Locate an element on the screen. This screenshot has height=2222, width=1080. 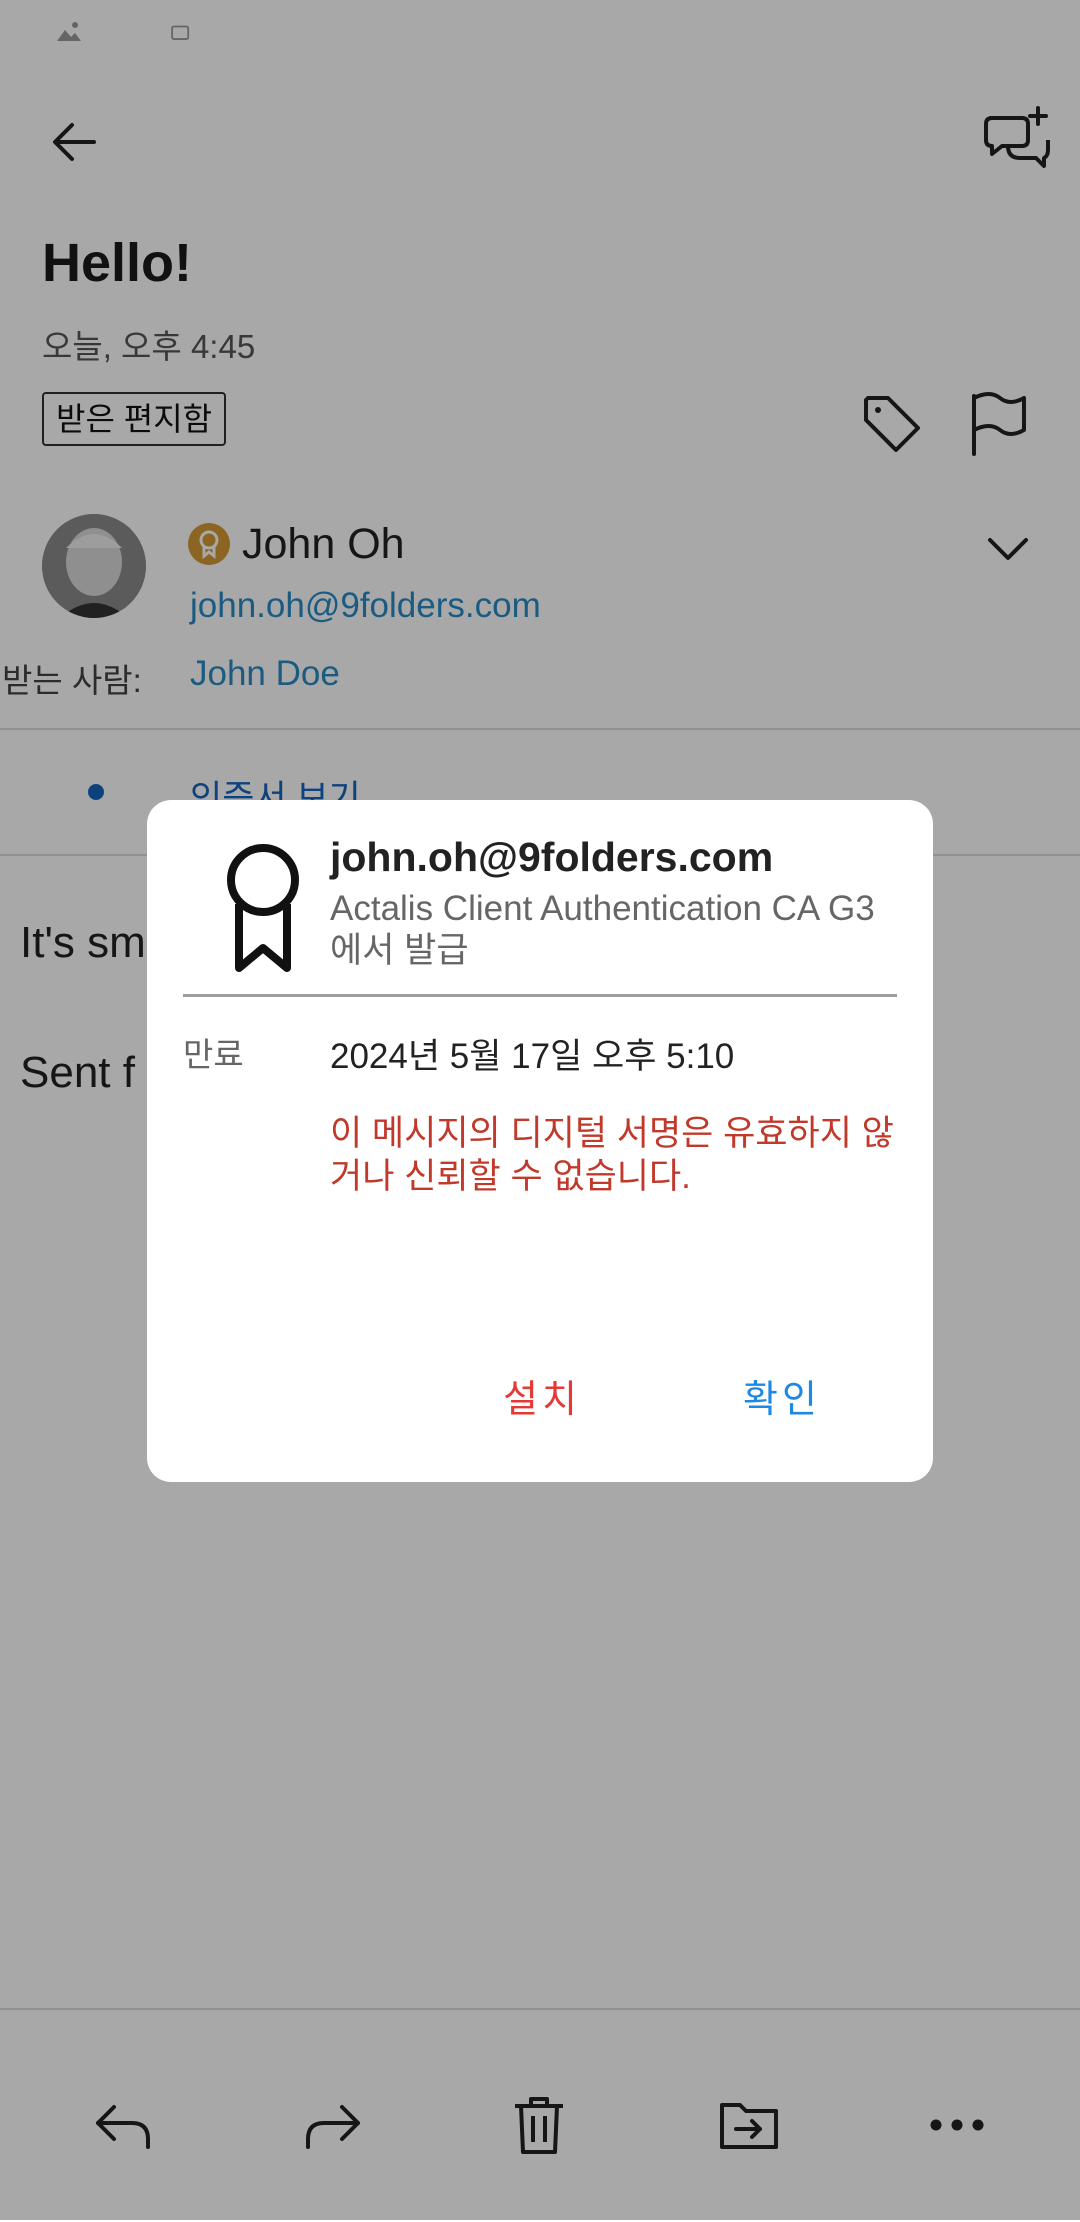
dialog-email: john.oh@9folders.com is located at coordinates (552, 857).